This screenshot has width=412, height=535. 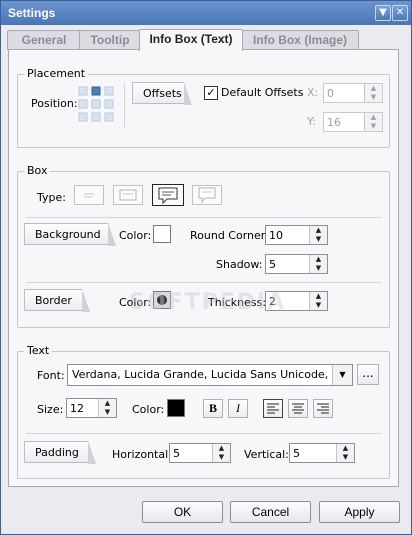 I want to click on vertical-label: Vertical:, so click(x=266, y=454).